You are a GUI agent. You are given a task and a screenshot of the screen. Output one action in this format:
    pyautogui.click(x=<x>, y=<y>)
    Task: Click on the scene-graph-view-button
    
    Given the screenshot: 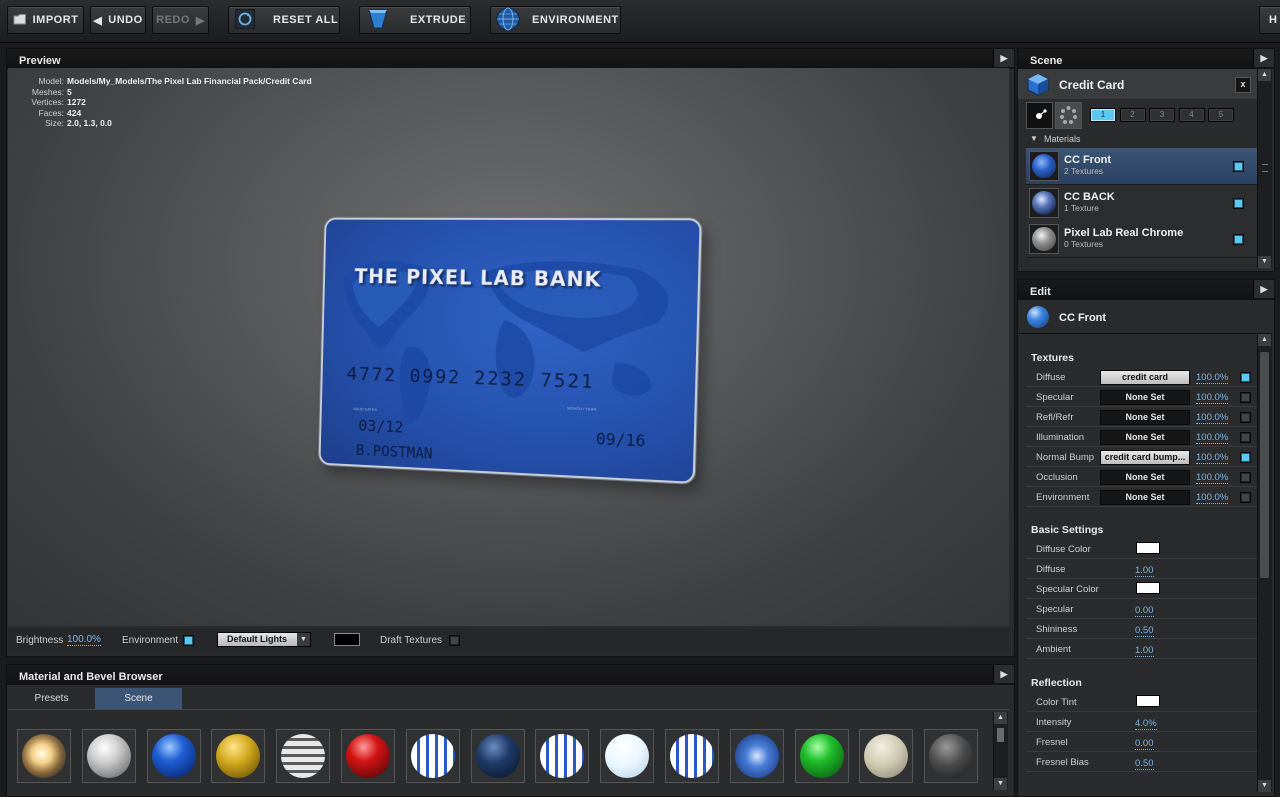 What is the action you would take?
    pyautogui.click(x=1039, y=115)
    